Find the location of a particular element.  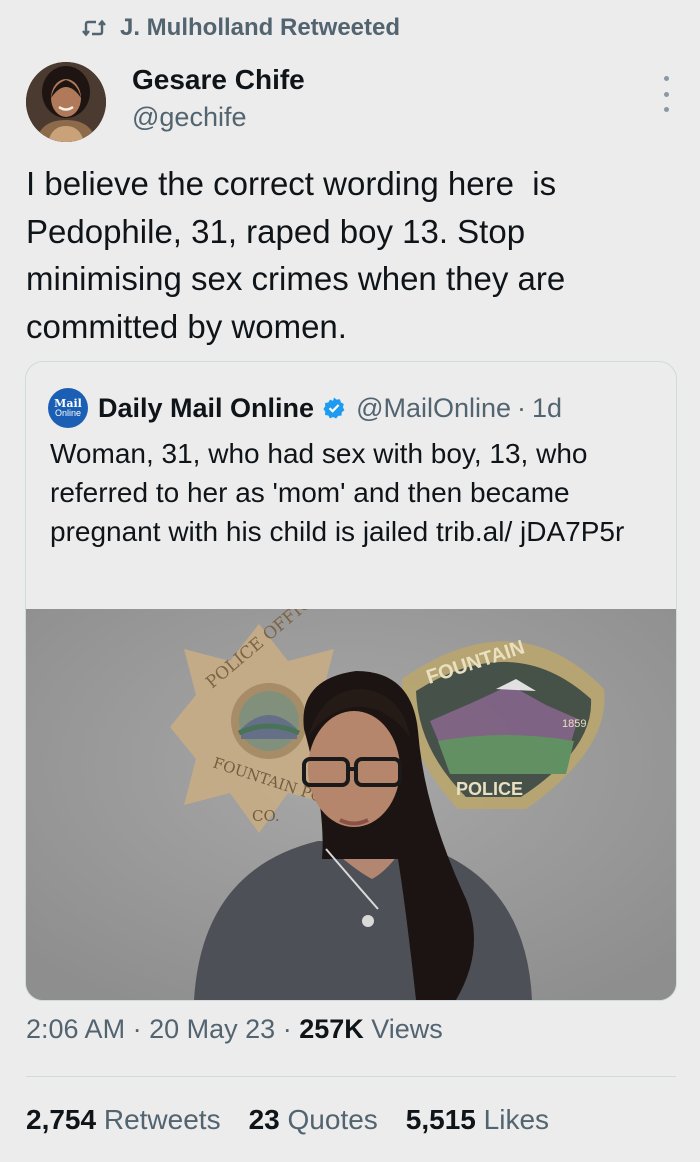

daily-mail-logo: Mail Online is located at coordinates (68, 408).